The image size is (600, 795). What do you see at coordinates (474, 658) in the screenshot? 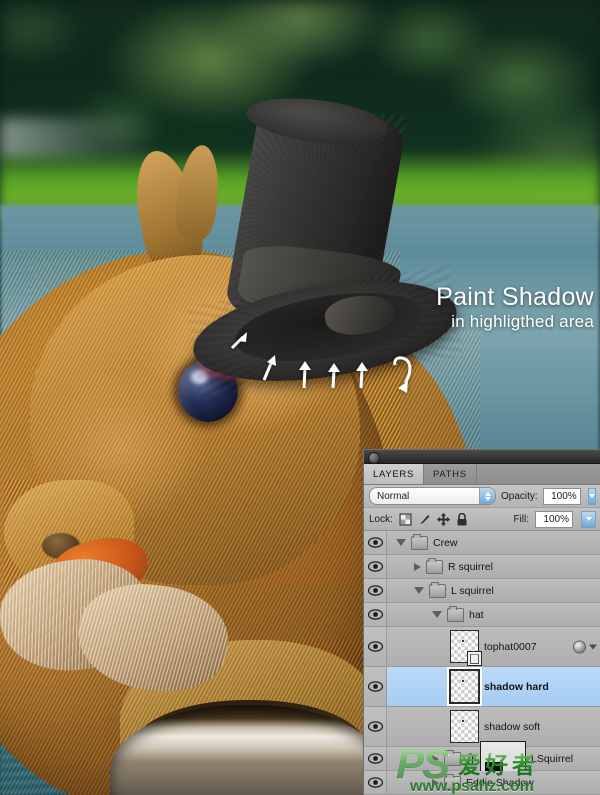
I see `smart-object-badge-icon` at bounding box center [474, 658].